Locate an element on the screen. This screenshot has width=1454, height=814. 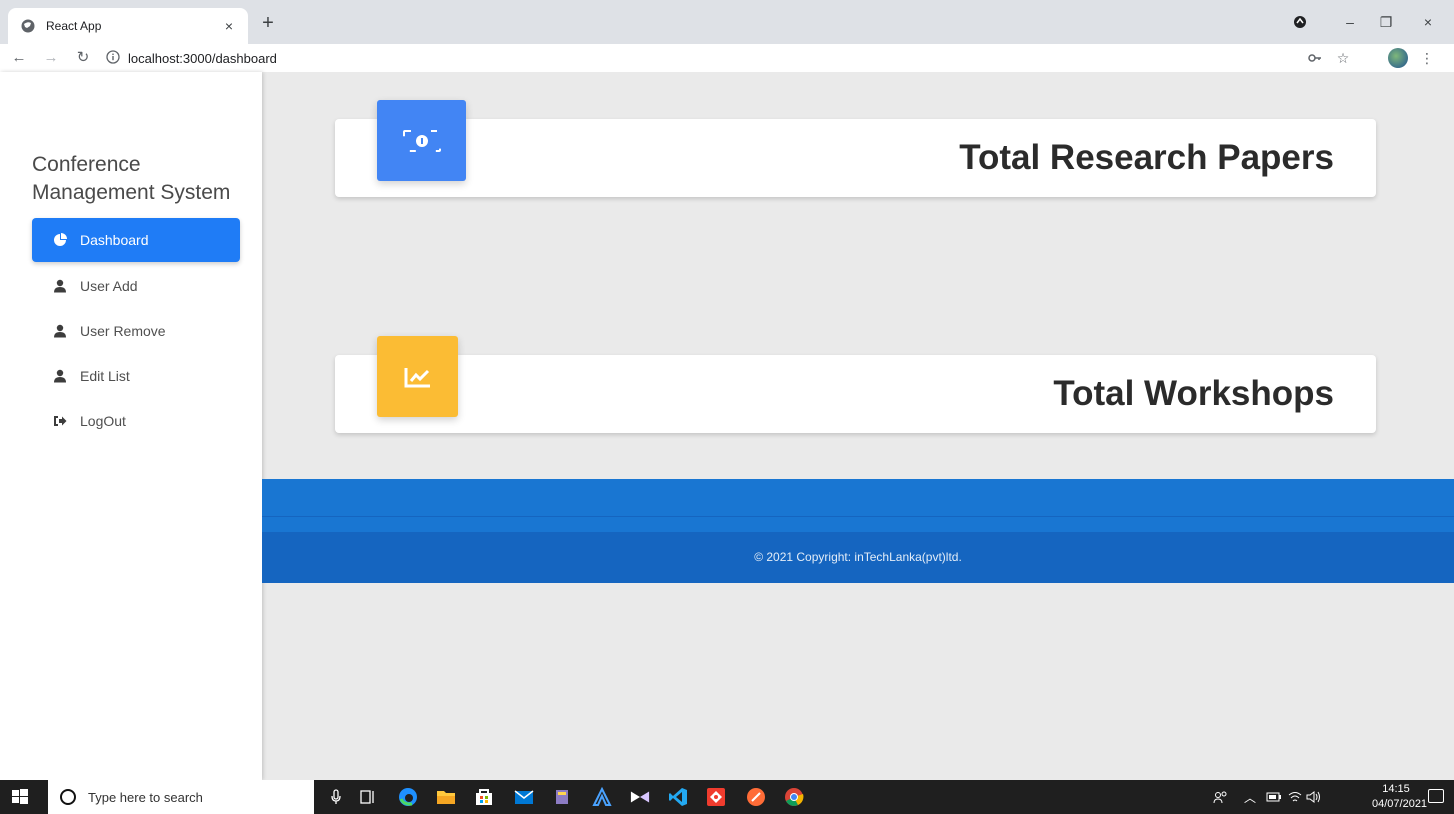
sidebar-item-label: User Add is located at coordinates (109, 286).